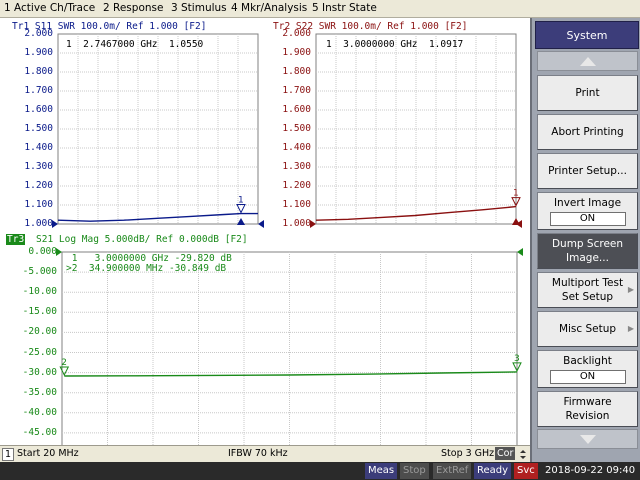 The height and width of the screenshot is (480, 640). What do you see at coordinates (590, 470) in the screenshot?
I see `date-time: 2018-09-22 09:40` at bounding box center [590, 470].